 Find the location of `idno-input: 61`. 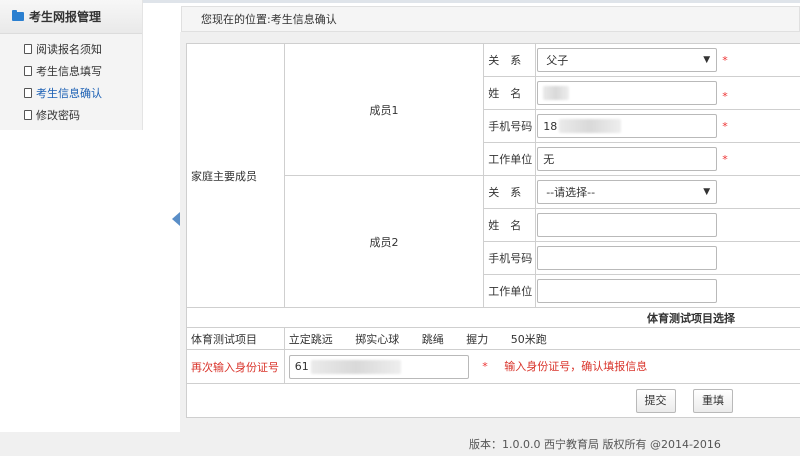

idno-input: 61 is located at coordinates (378, 366).